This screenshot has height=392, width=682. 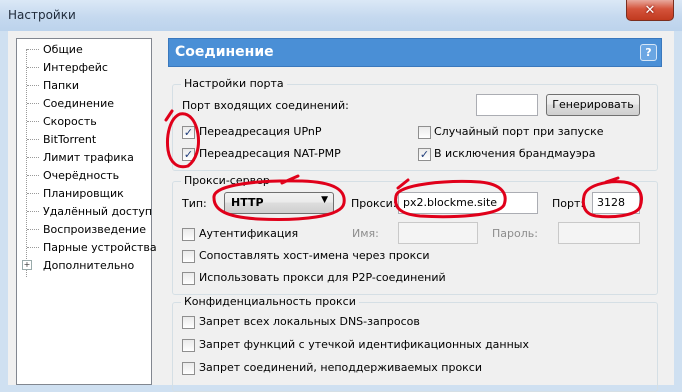 What do you see at coordinates (63, 50) in the screenshot?
I see `tree-item-general: Общие` at bounding box center [63, 50].